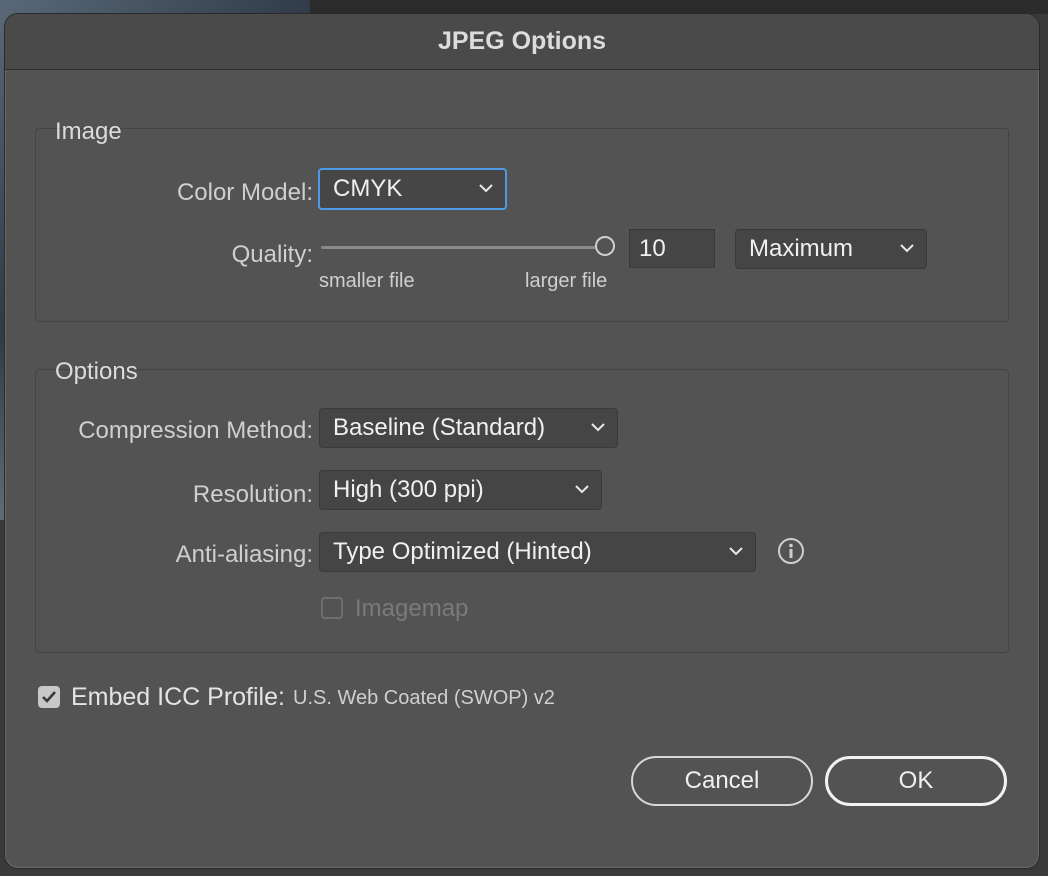  What do you see at coordinates (408, 489) in the screenshot?
I see `resolution-value: High (300 ppi)` at bounding box center [408, 489].